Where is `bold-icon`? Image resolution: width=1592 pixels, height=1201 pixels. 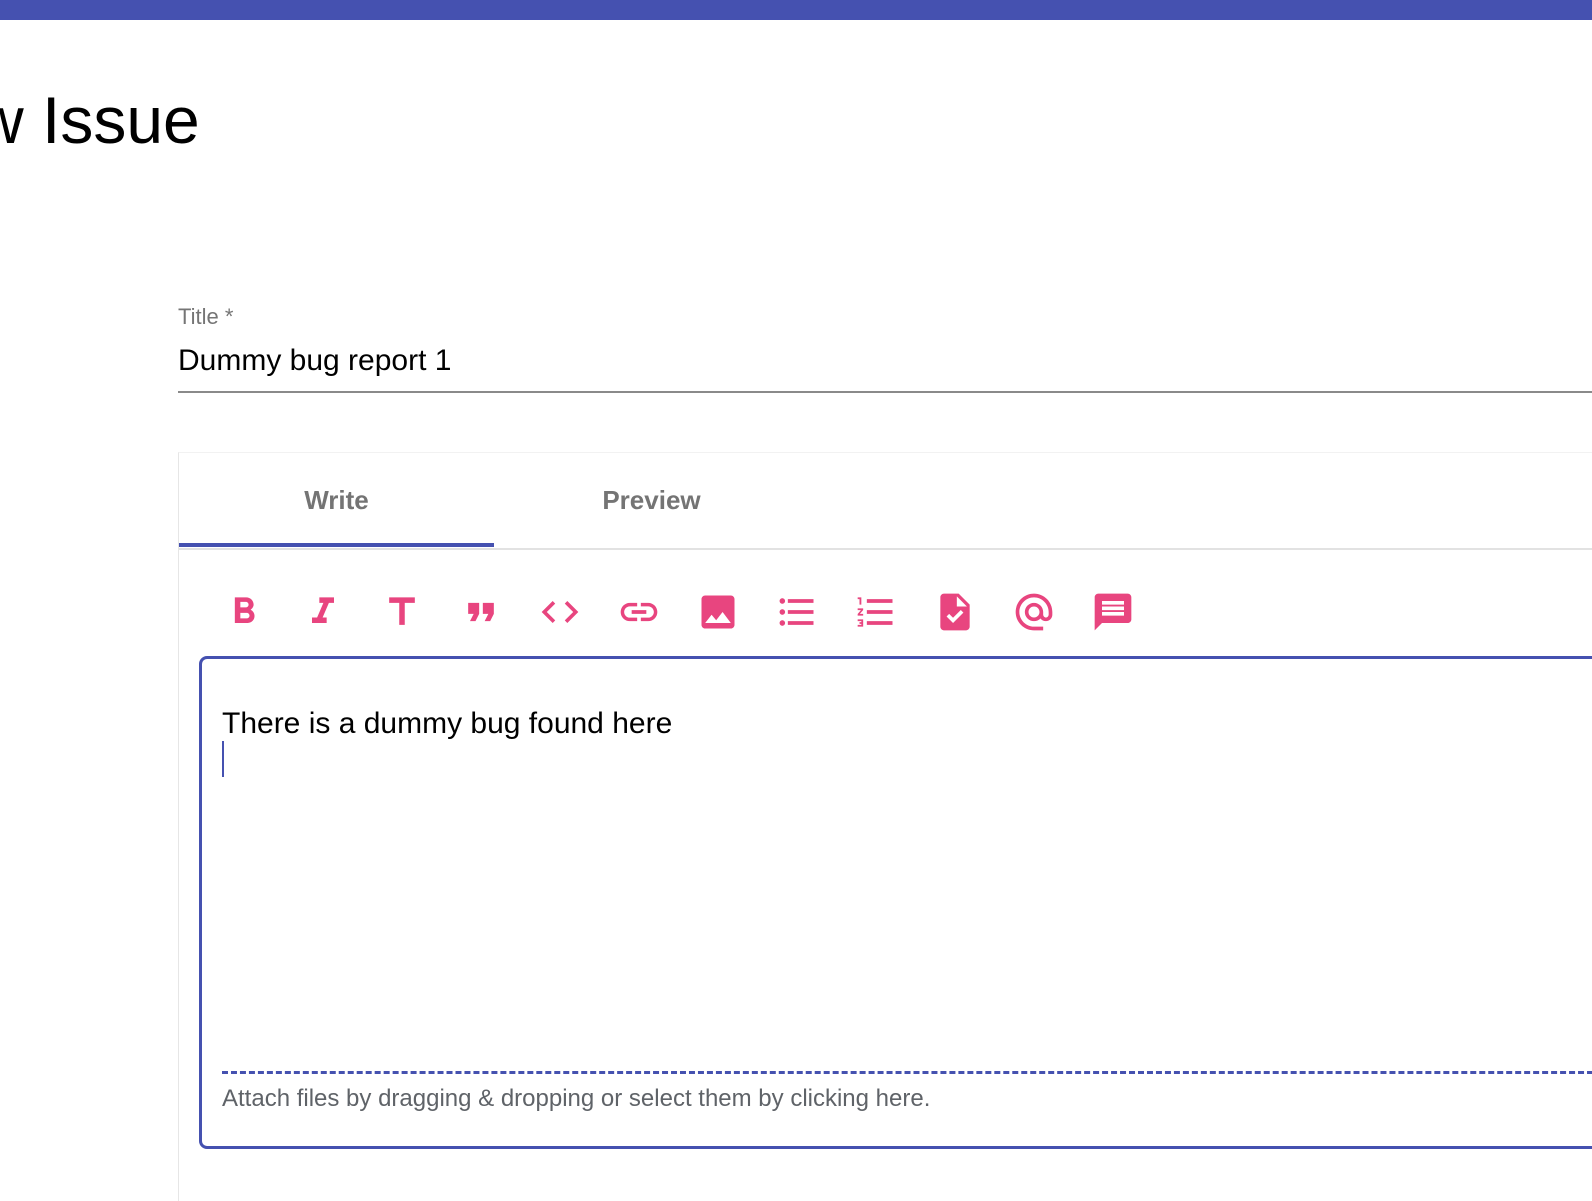 bold-icon is located at coordinates (244, 610).